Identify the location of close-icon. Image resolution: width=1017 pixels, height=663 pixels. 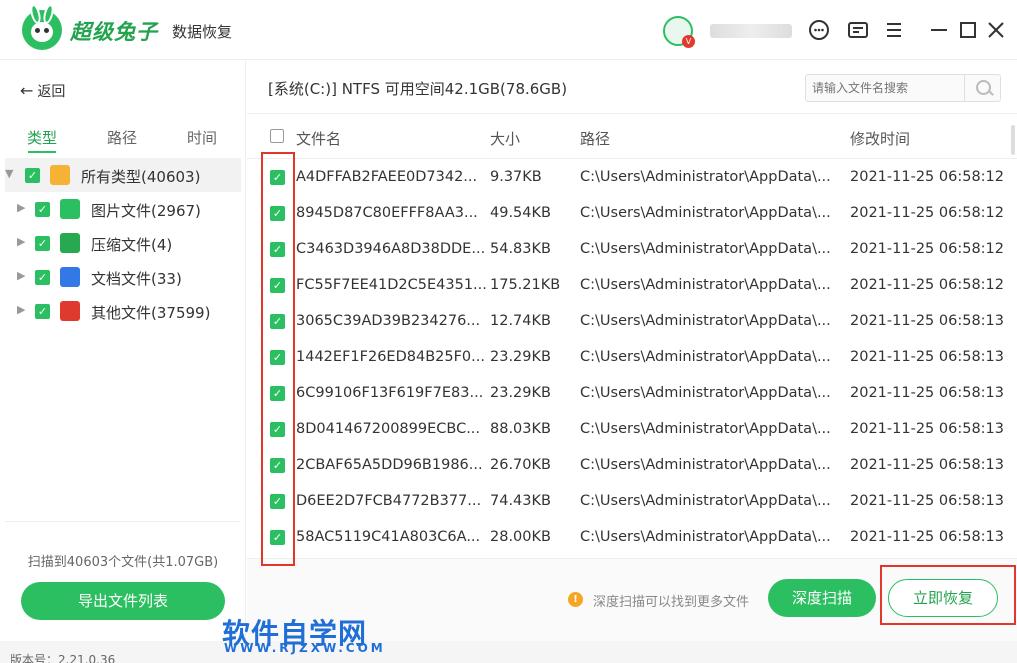
(996, 30).